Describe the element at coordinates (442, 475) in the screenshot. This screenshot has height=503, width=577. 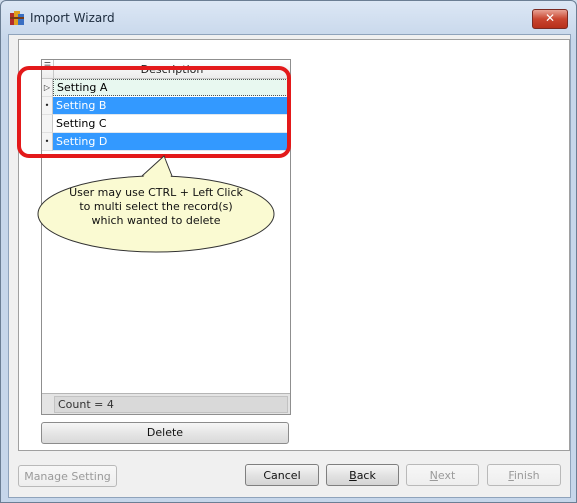
I see `next-button: Next` at that location.